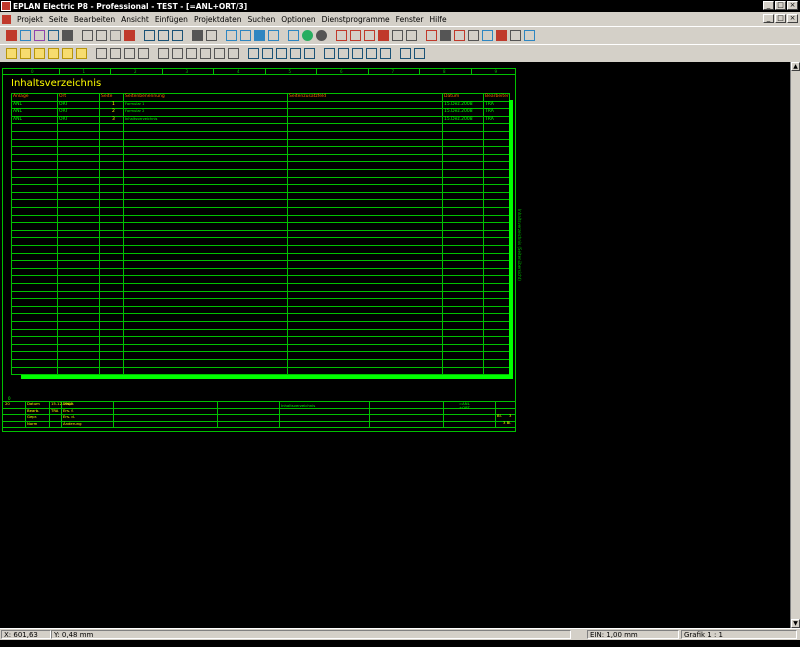 This screenshot has height=647, width=800. I want to click on menu-bearbeiten: Bearbeiten, so click(94, 19).